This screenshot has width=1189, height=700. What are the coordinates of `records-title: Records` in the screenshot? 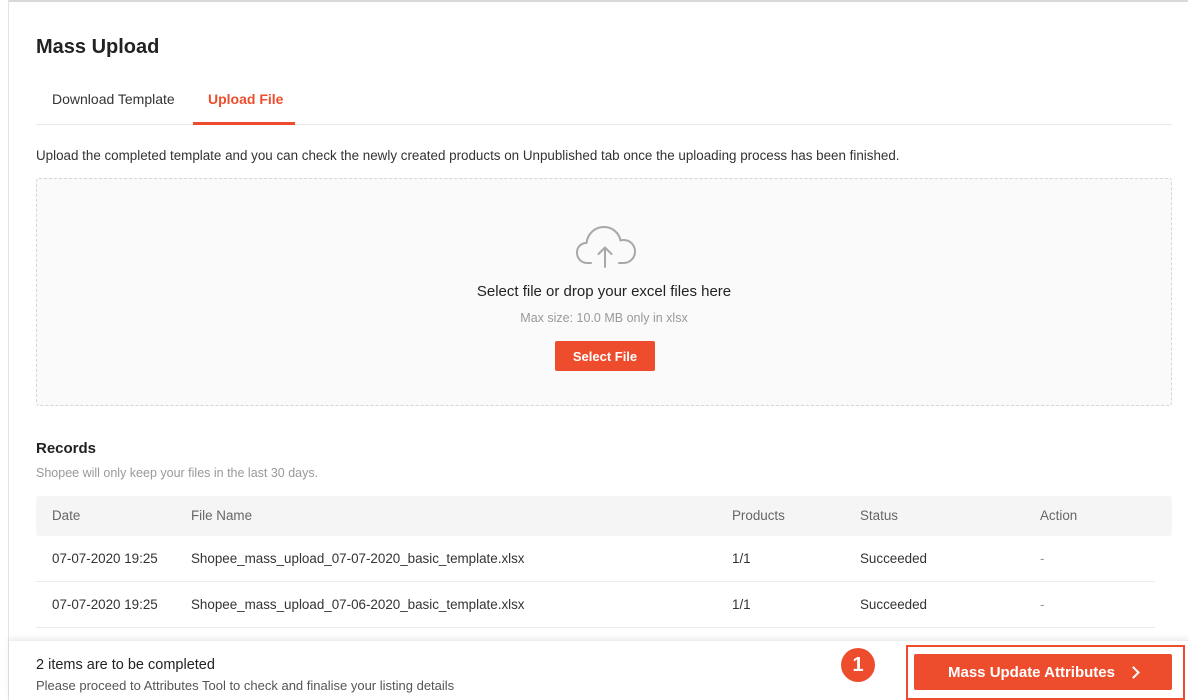 It's located at (66, 448).